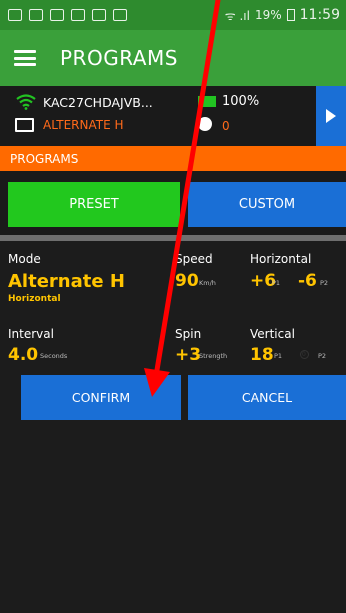  Describe the element at coordinates (207, 283) in the screenshot. I see `speed-unit: Km/h` at that location.